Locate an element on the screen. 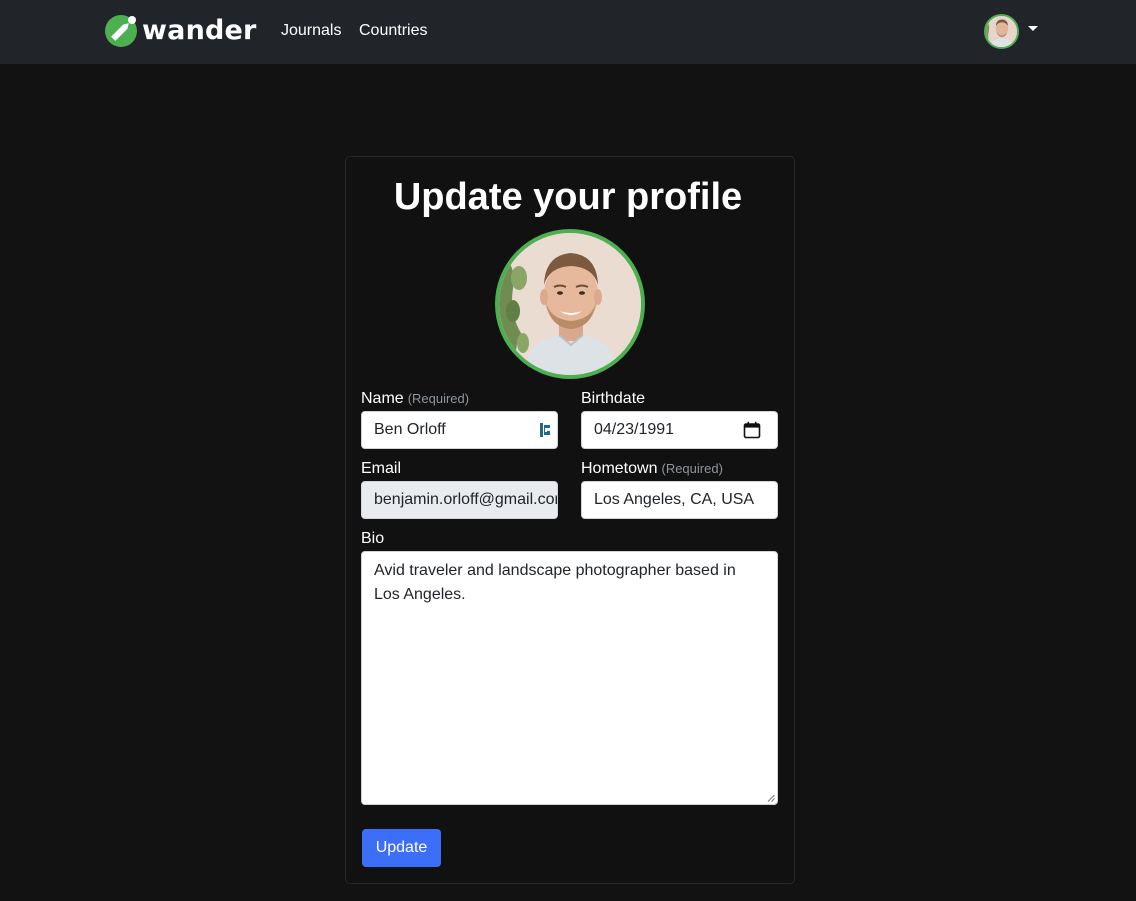 The image size is (1136, 901). nav-link-journals: Journals is located at coordinates (311, 31).